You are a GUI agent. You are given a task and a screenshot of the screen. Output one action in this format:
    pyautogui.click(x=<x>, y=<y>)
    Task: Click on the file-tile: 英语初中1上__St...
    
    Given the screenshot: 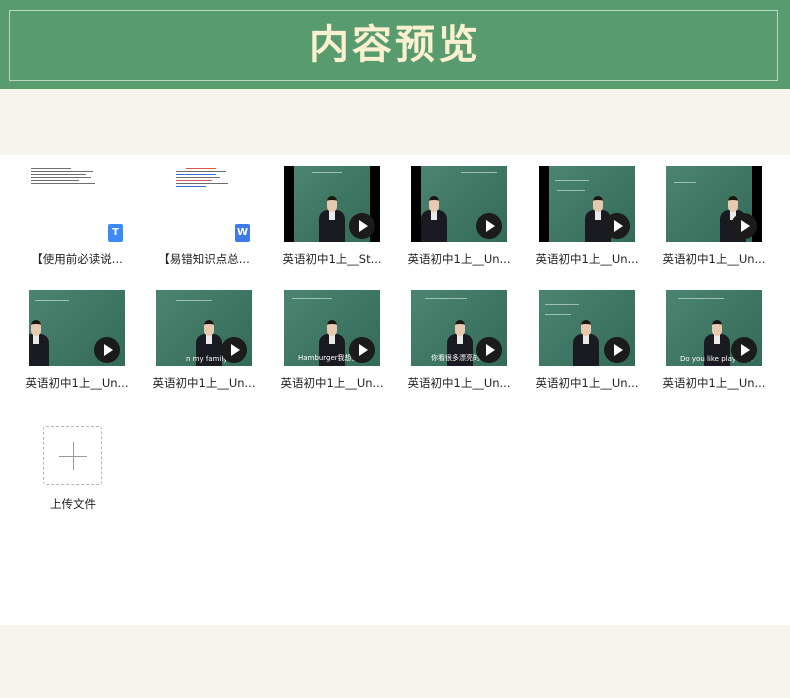 What is the action you would take?
    pyautogui.click(x=332, y=216)
    